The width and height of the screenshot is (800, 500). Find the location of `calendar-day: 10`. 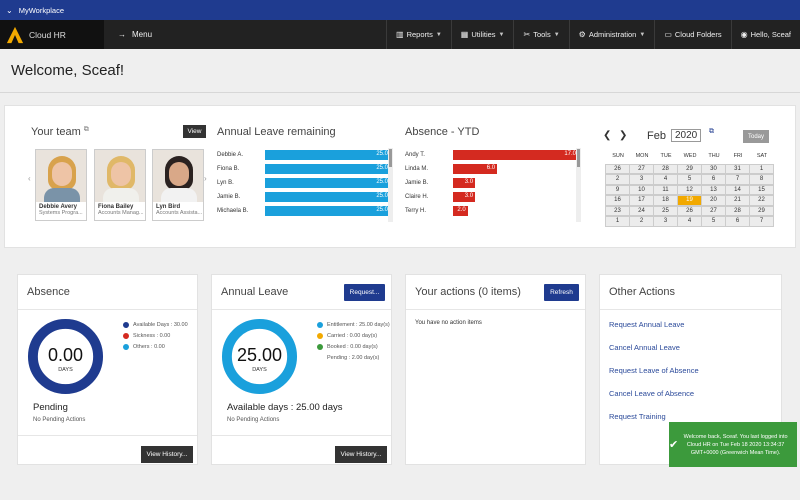

calendar-day: 10 is located at coordinates (641, 189).